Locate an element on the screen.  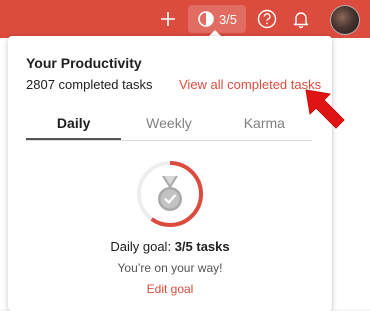
plus-icon is located at coordinates (168, 19).